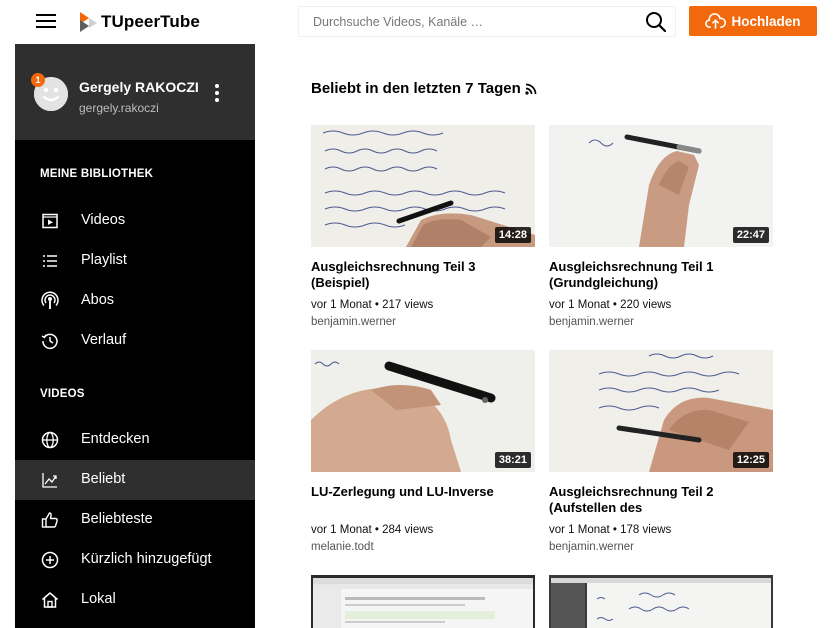 The height and width of the screenshot is (628, 839). What do you see at coordinates (512, 460) in the screenshot?
I see `video-duration: 38:21` at bounding box center [512, 460].